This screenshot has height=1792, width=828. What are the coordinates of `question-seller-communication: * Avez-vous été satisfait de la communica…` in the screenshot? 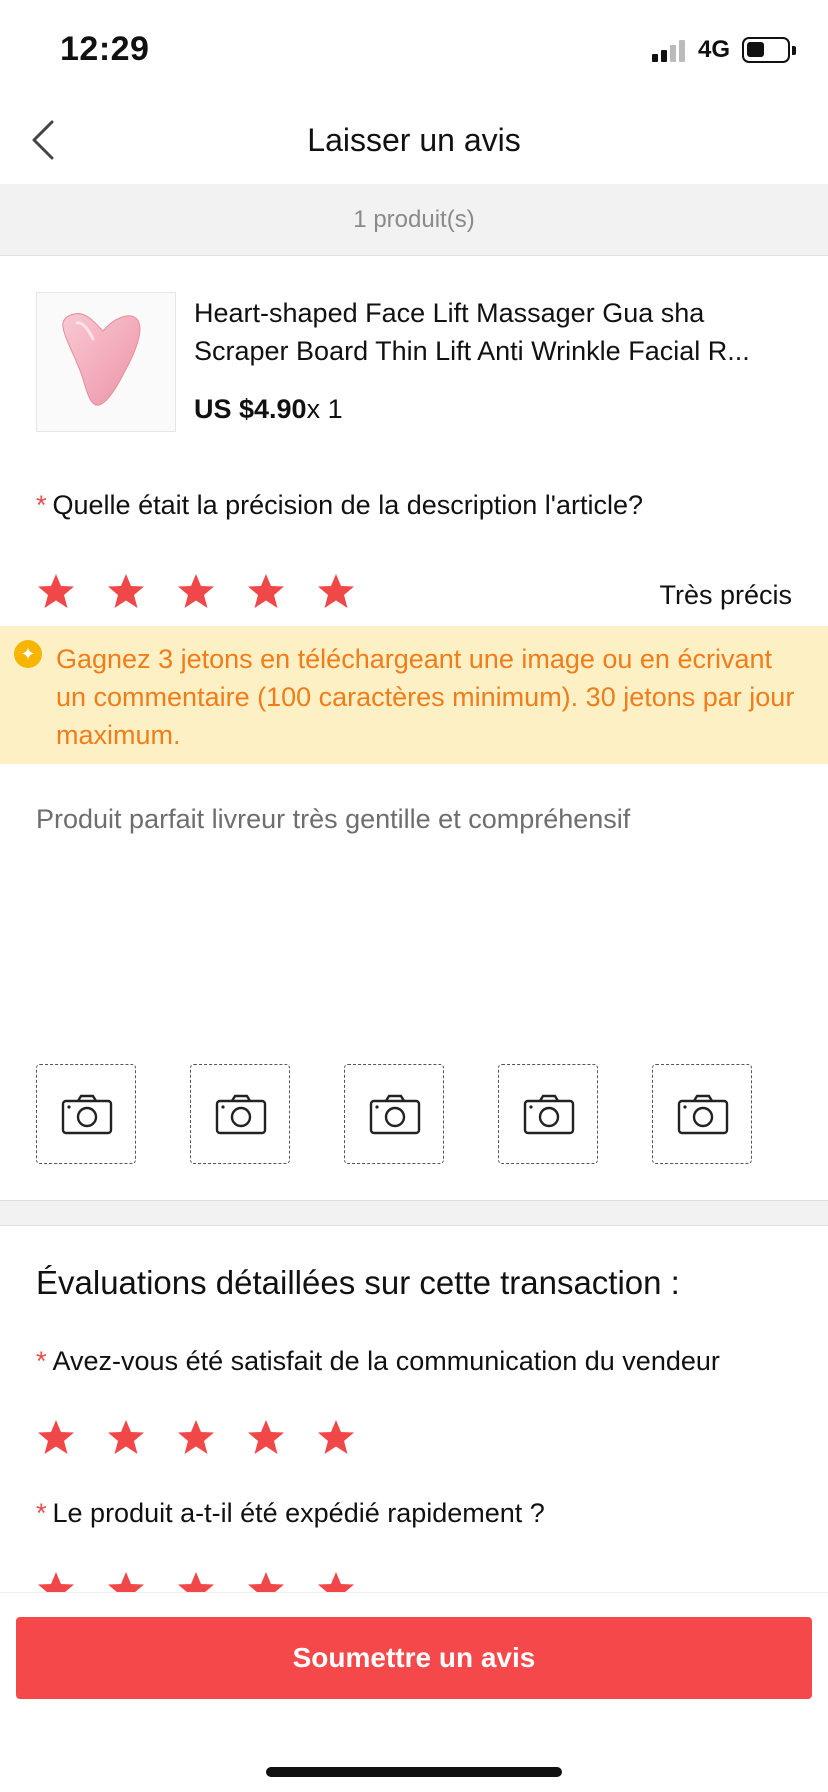 It's located at (378, 1361).